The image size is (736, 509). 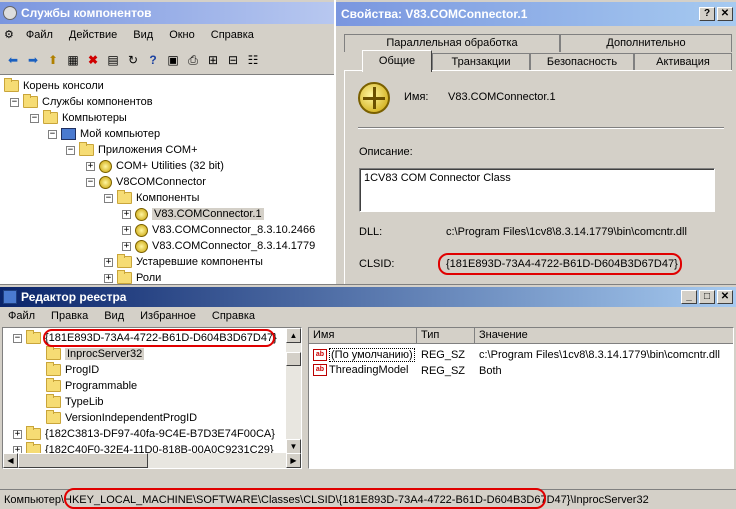 I want to click on close-button: ✕, so click(x=725, y=14).